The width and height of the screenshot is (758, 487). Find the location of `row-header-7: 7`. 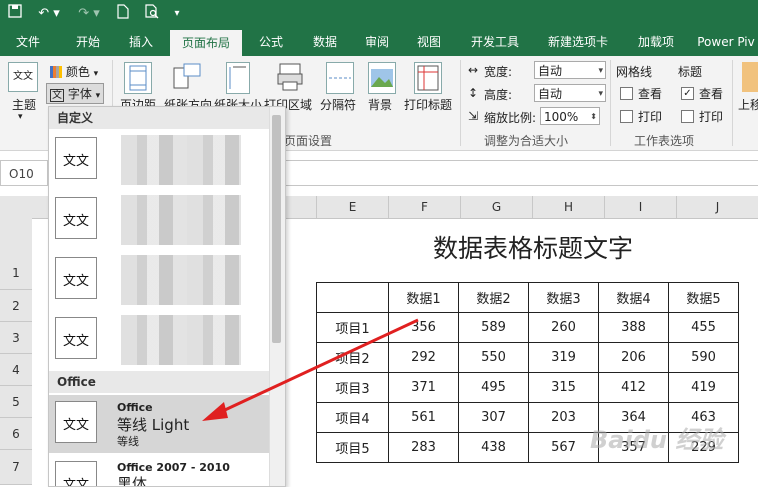

row-header-7: 7 is located at coordinates (16, 467).